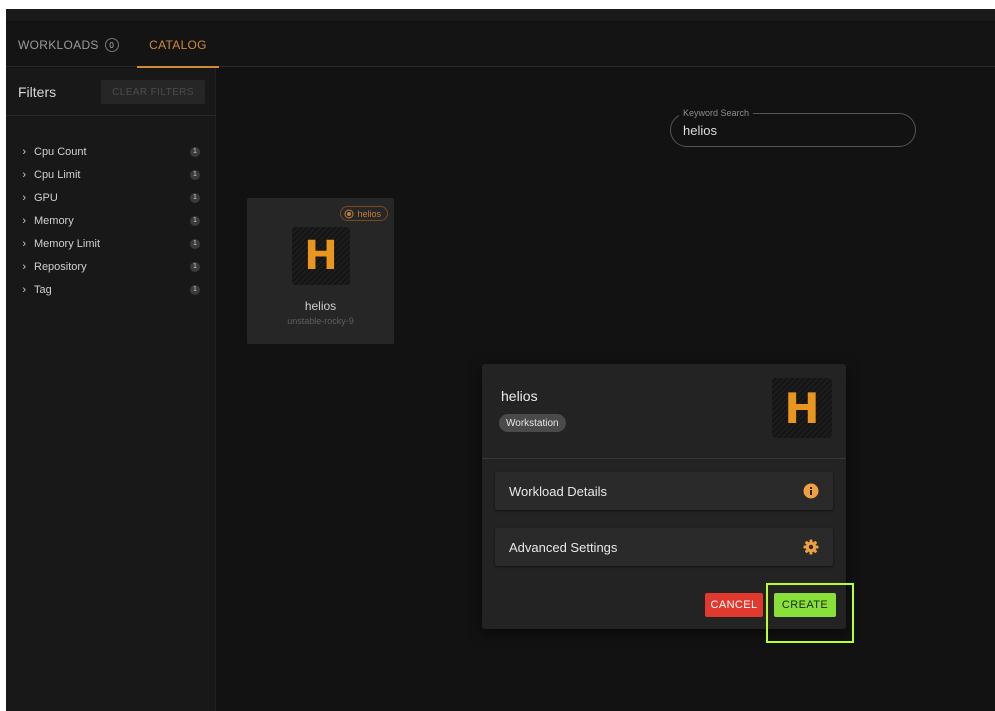 The width and height of the screenshot is (995, 711). I want to click on catalog-card-helios: helios H helios unstable-rocky-9, so click(320, 271).